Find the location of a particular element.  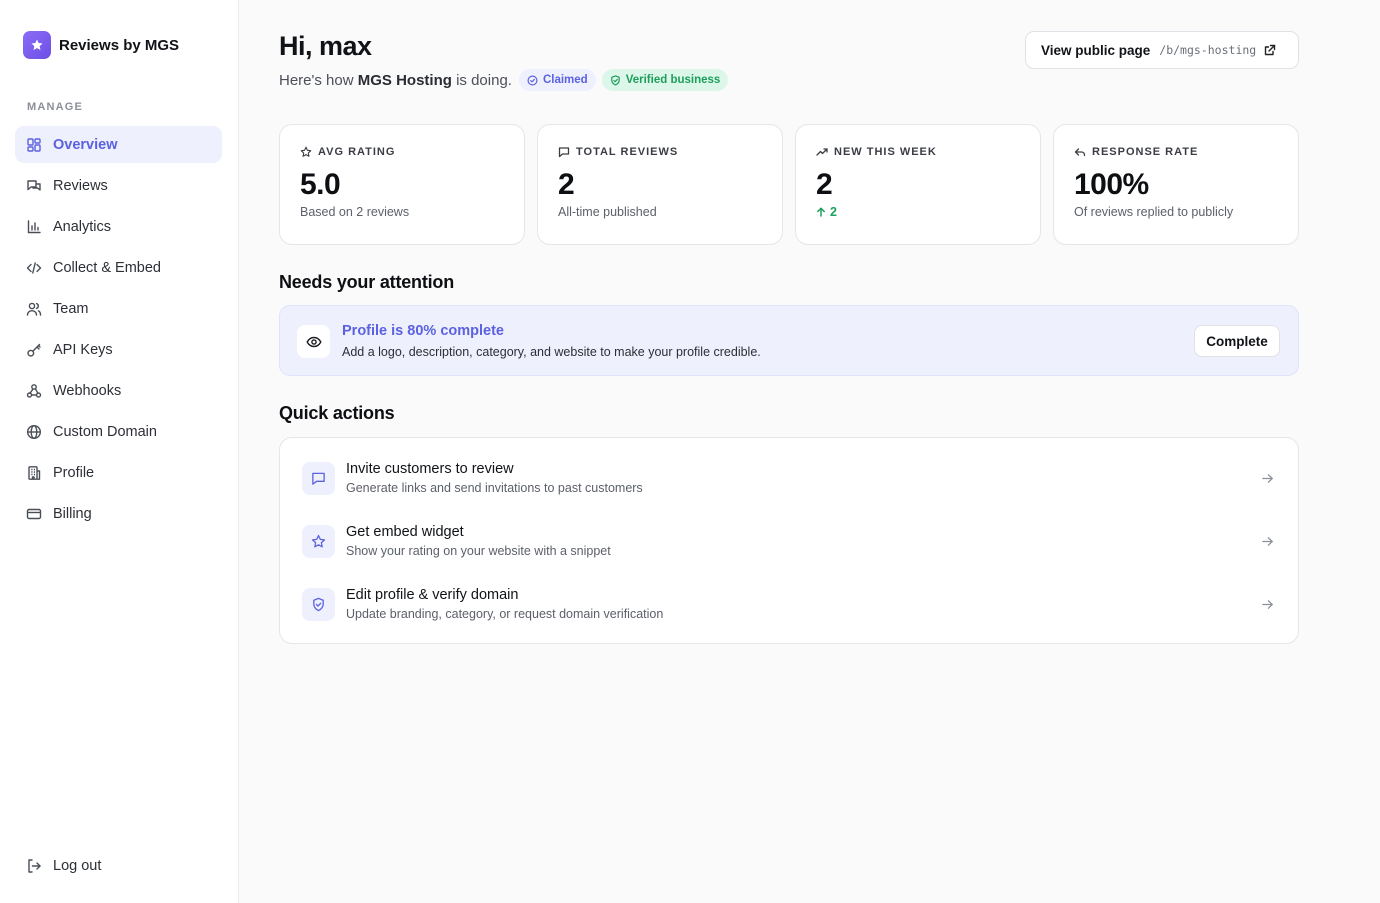

sidebar-item-label: Team is located at coordinates (71, 308).